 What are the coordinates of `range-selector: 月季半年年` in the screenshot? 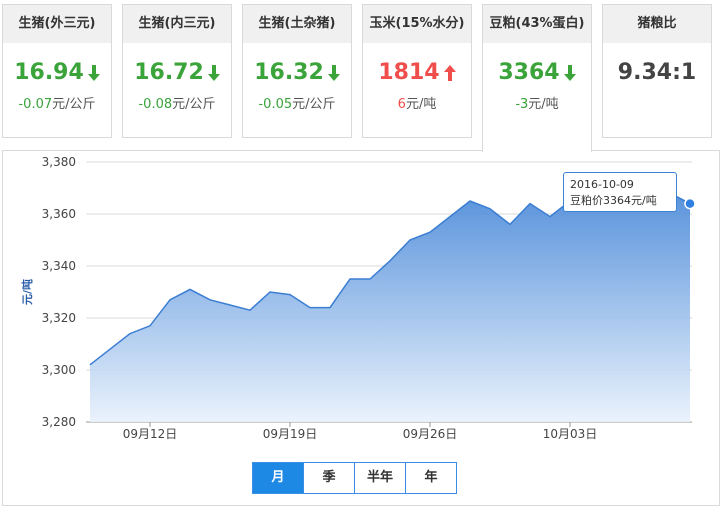 It's located at (354, 478).